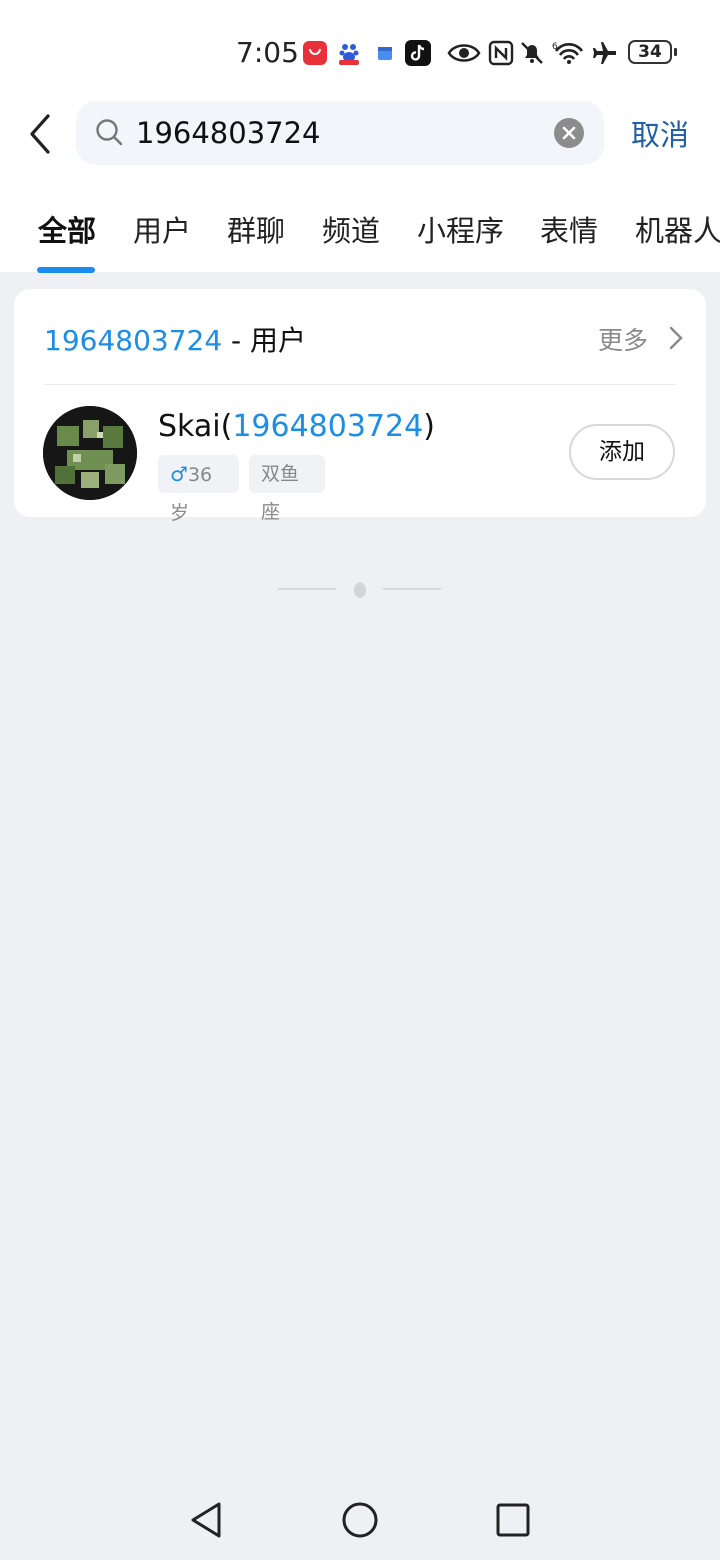  What do you see at coordinates (207, 1520) in the screenshot?
I see `nav-back-icon` at bounding box center [207, 1520].